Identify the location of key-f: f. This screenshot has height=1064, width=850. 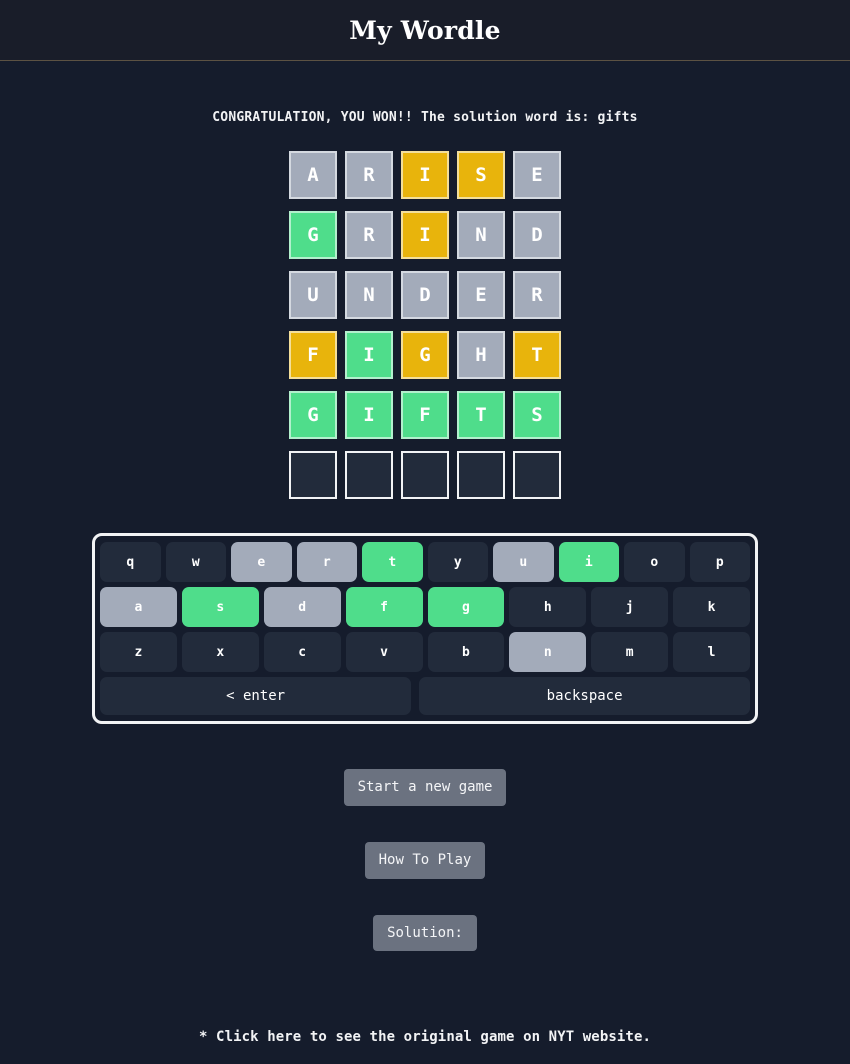
(384, 607).